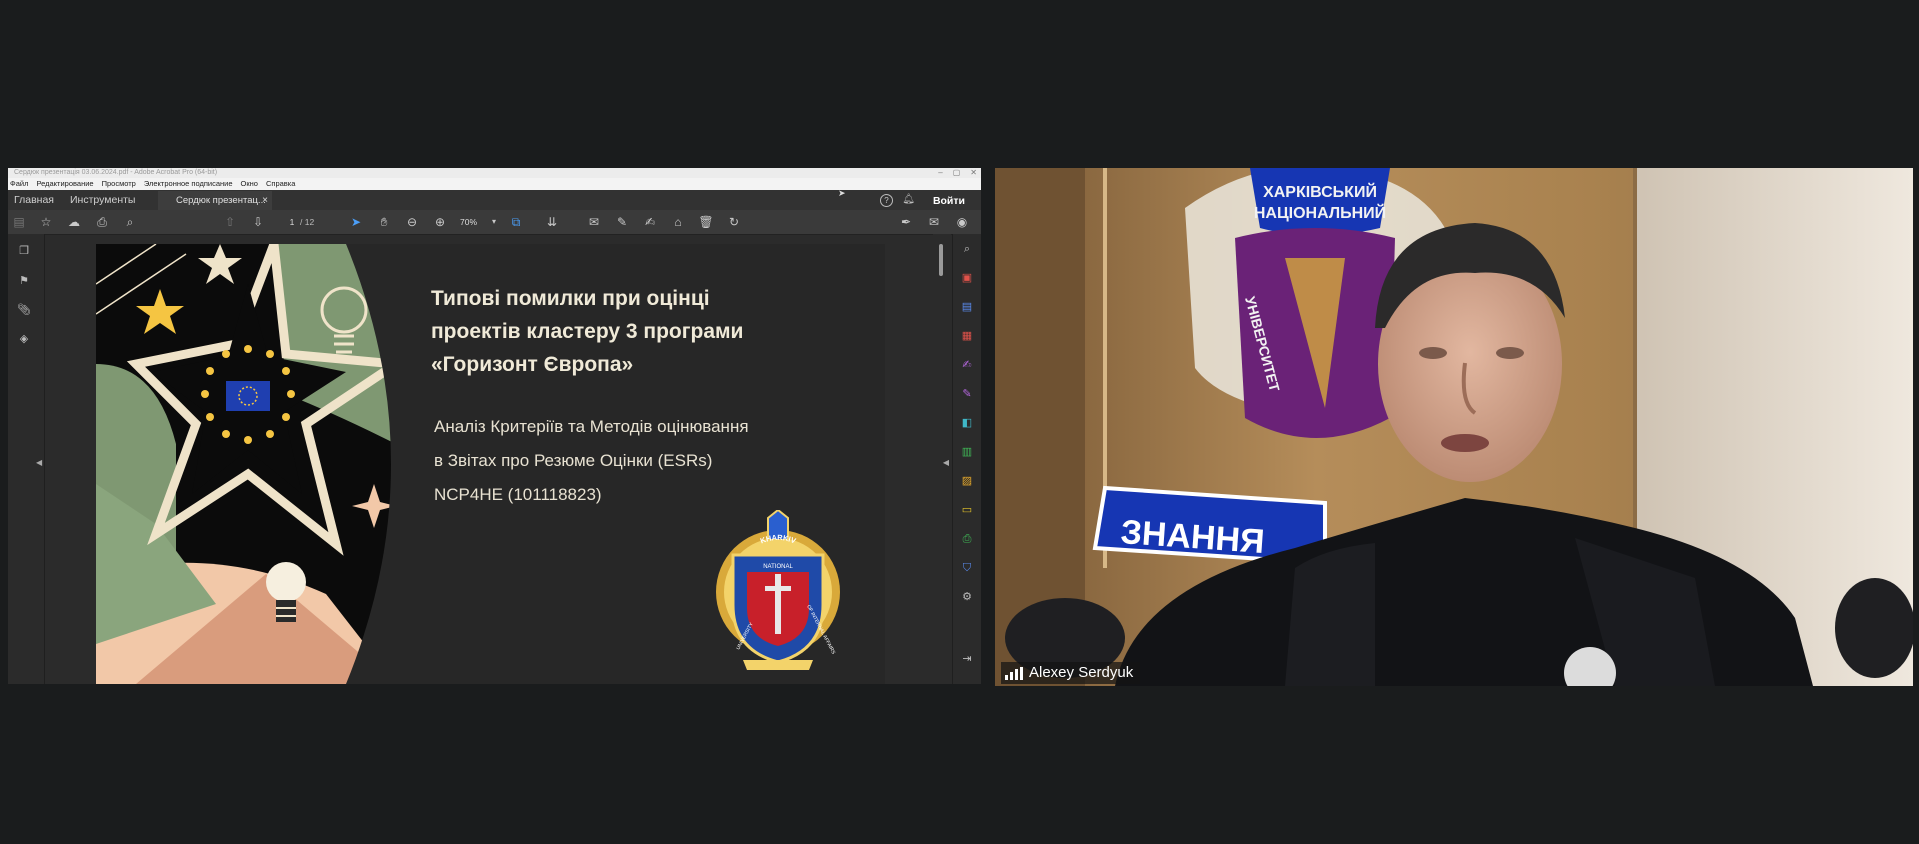  Describe the element at coordinates (1081, 672) in the screenshot. I see `participant-name: Alexey Serdyuk` at that location.